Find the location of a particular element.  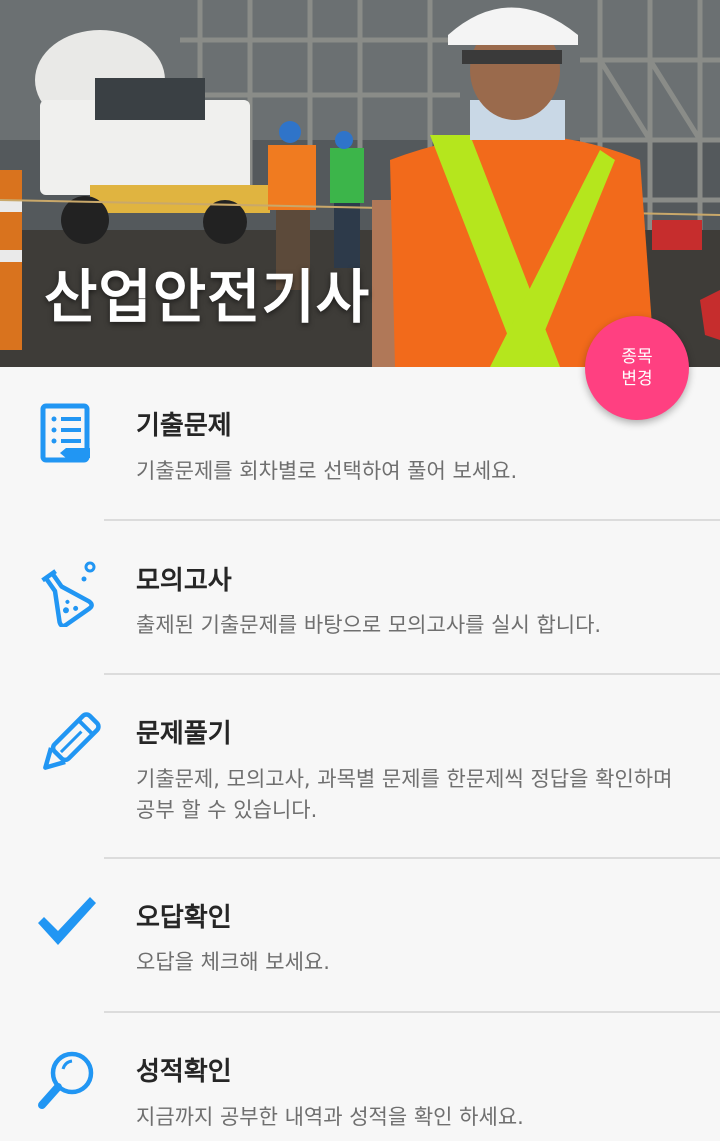

menu-item-wrong-answers: 오답확인 오답을 체크해 보세요. is located at coordinates (360, 935).